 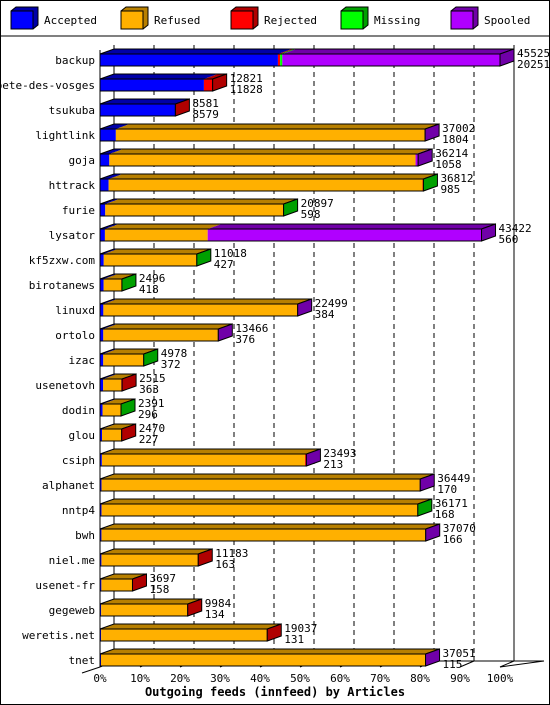 I want to click on legend-swatch-spooled, so click(x=462, y=20).